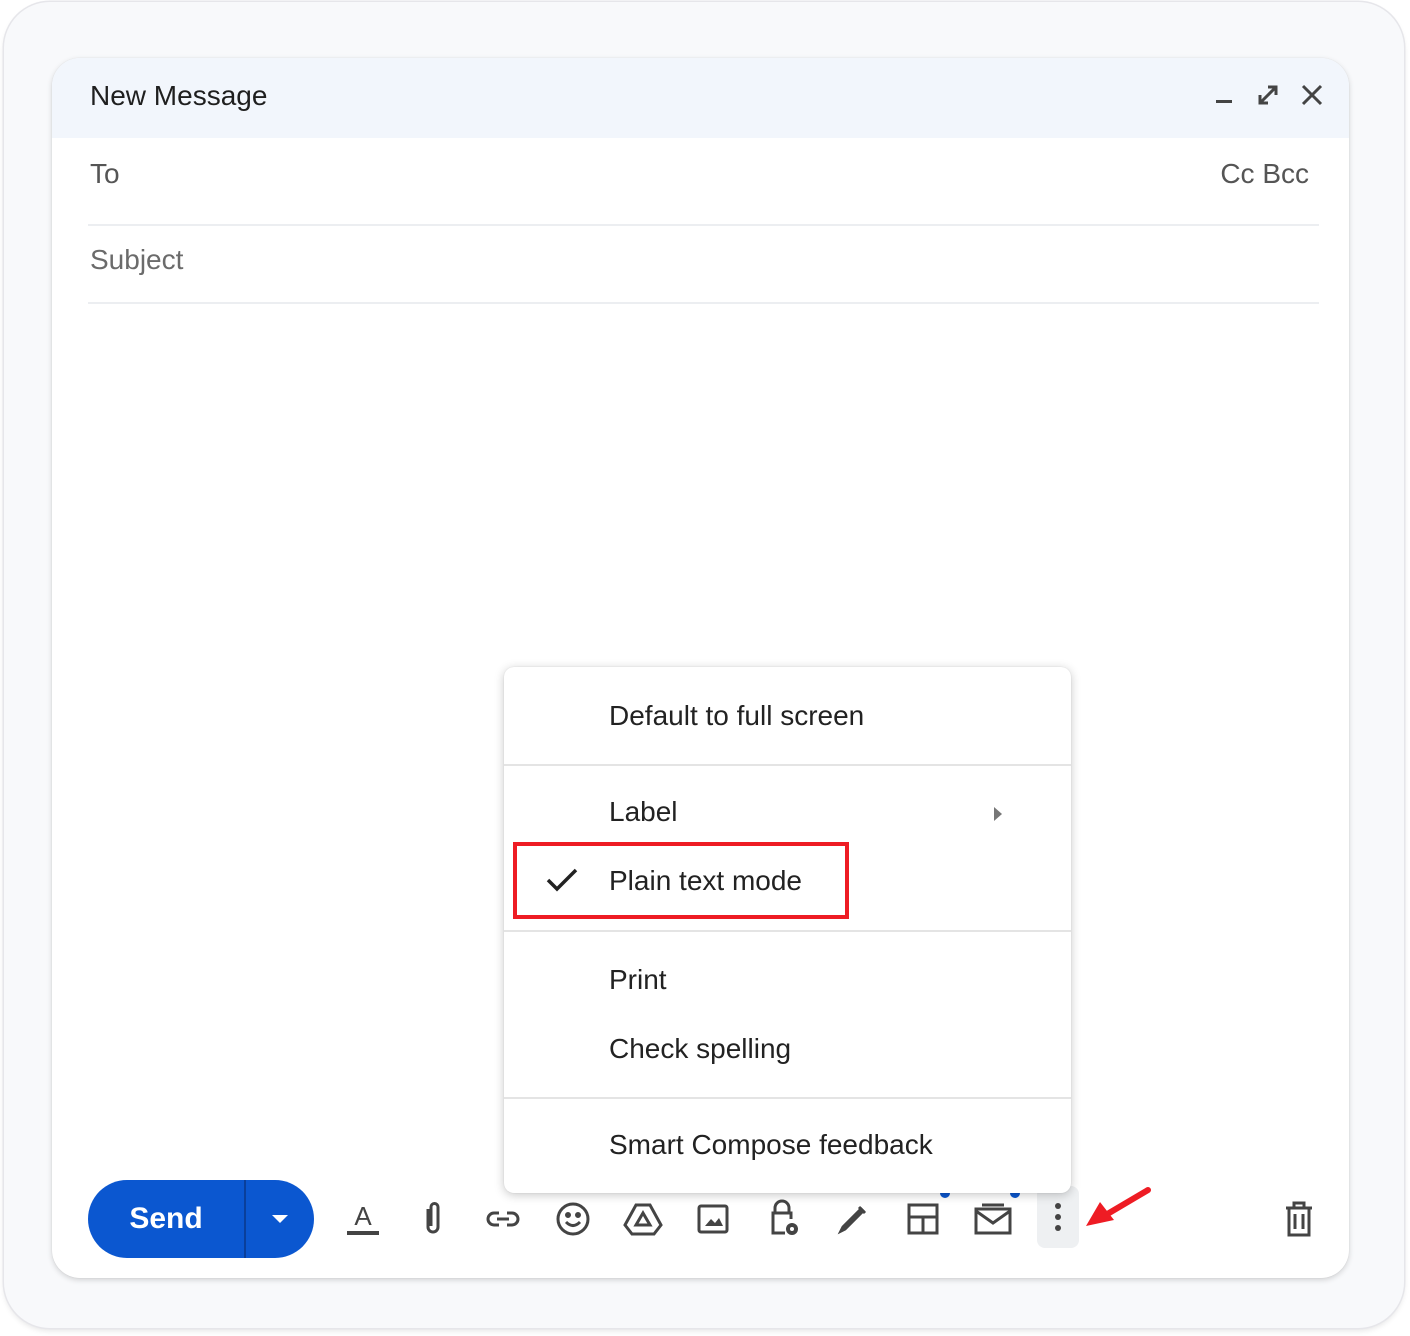 The width and height of the screenshot is (1410, 1336). I want to click on caret-down-icon, so click(280, 1219).